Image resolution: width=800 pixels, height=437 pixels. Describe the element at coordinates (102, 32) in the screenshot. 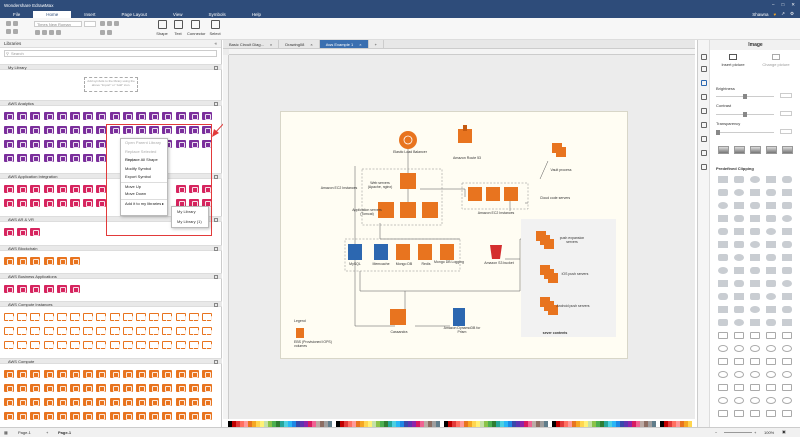

I see `bullets-icon` at that location.